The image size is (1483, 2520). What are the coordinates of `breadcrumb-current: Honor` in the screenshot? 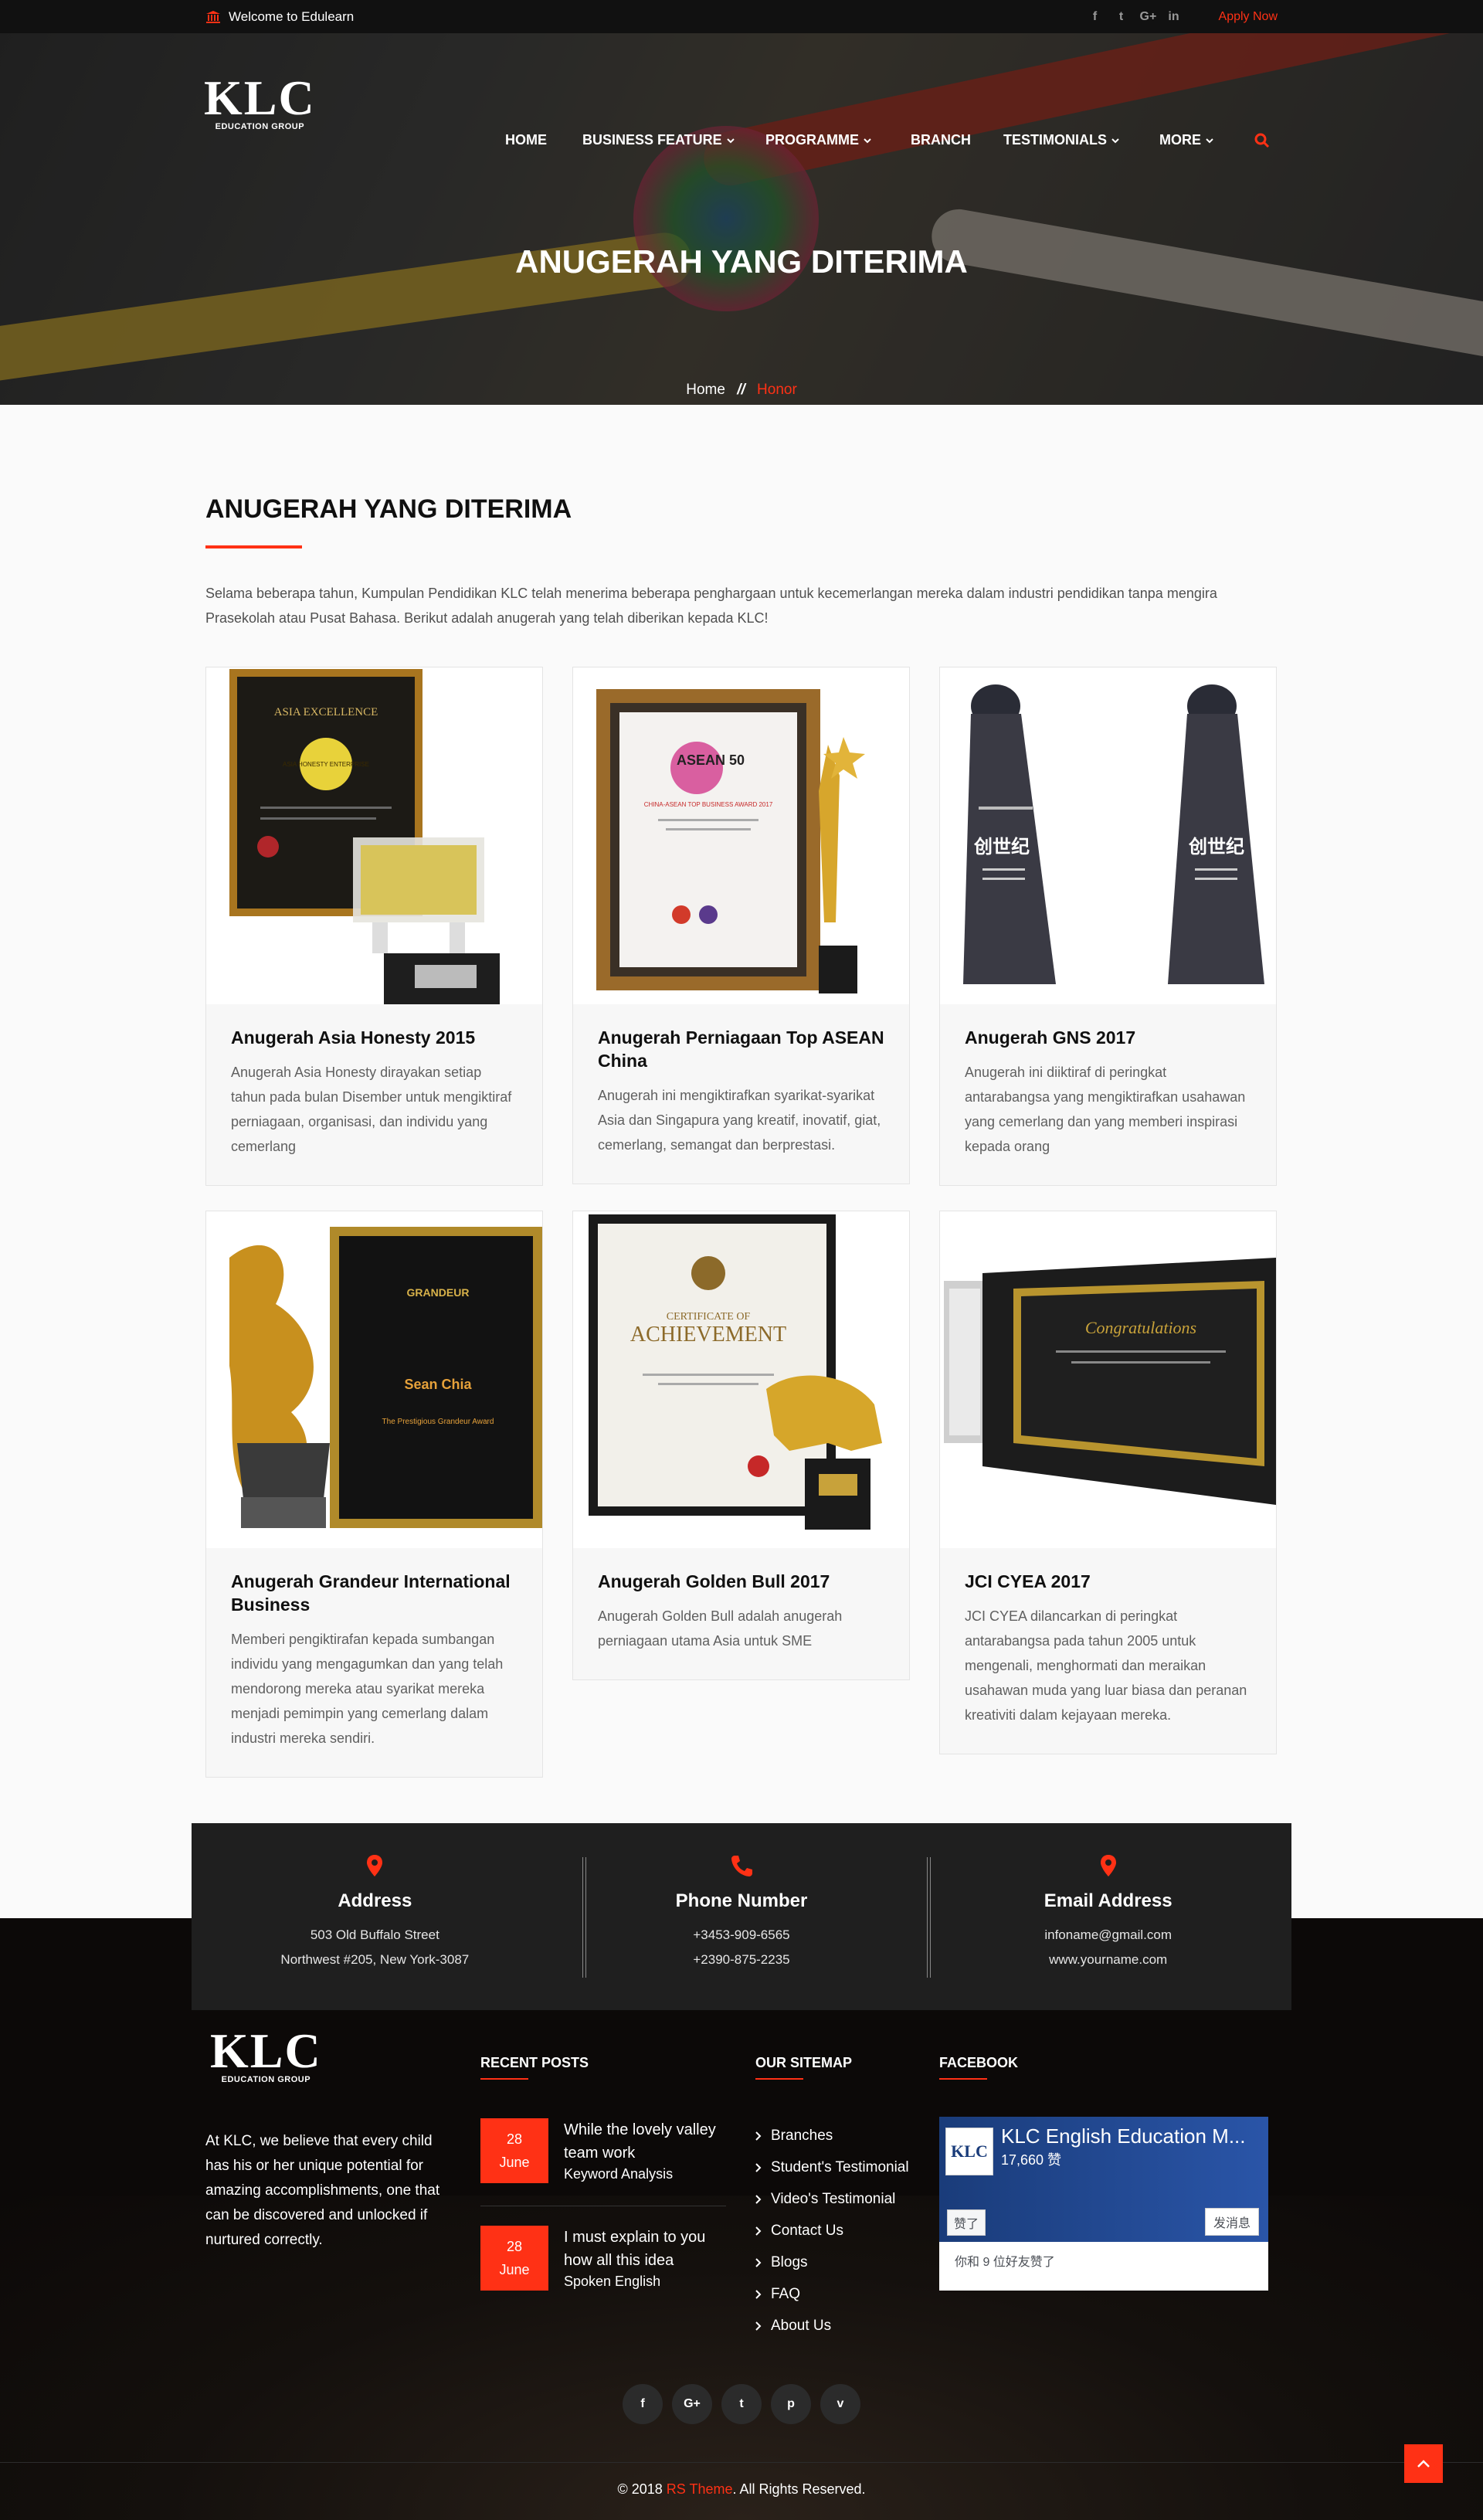 It's located at (777, 390).